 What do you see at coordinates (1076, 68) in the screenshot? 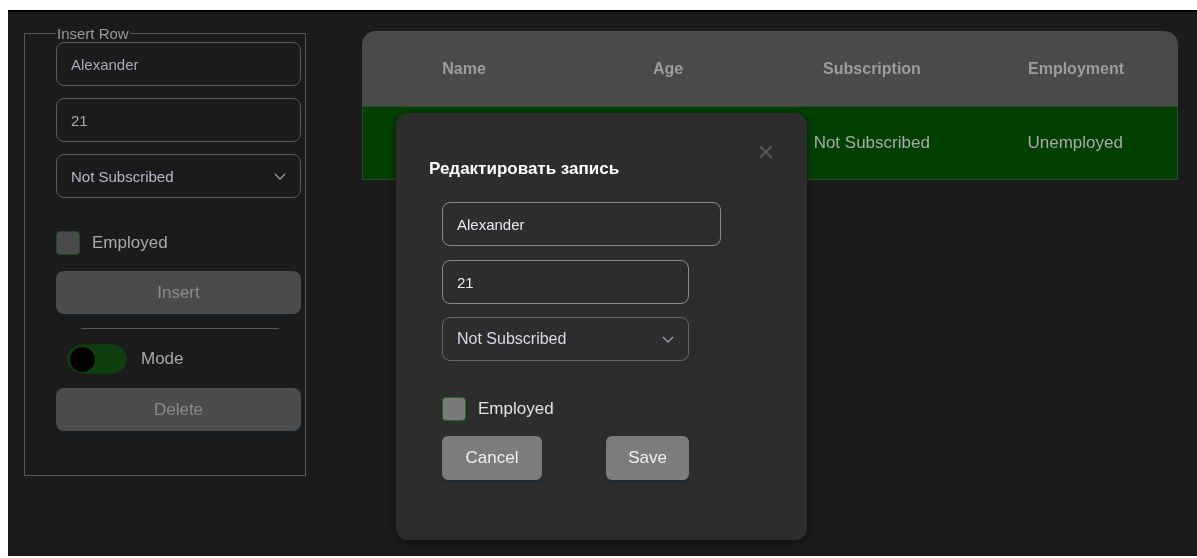
I see `column-header: Employment` at bounding box center [1076, 68].